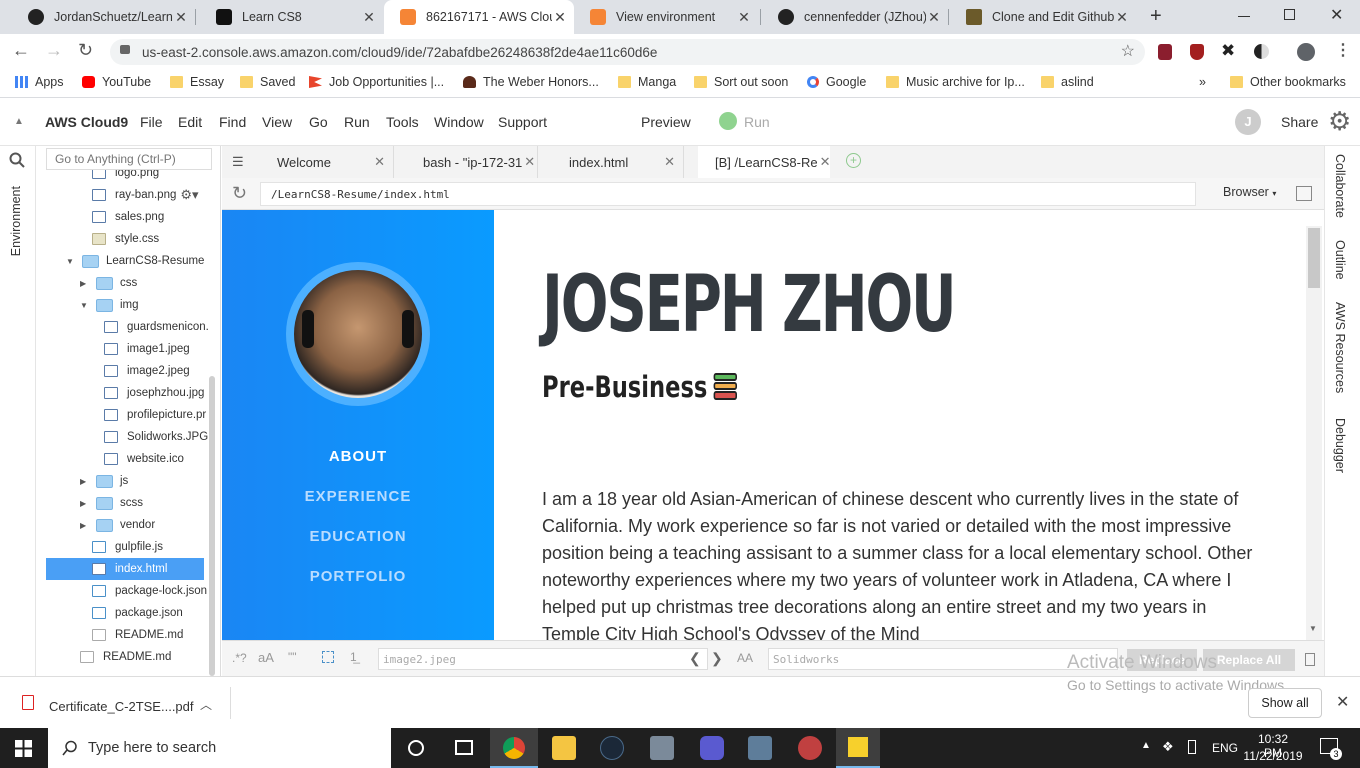  What do you see at coordinates (1249, 192) in the screenshot?
I see `browser-dropdown: Browser ▾` at bounding box center [1249, 192].